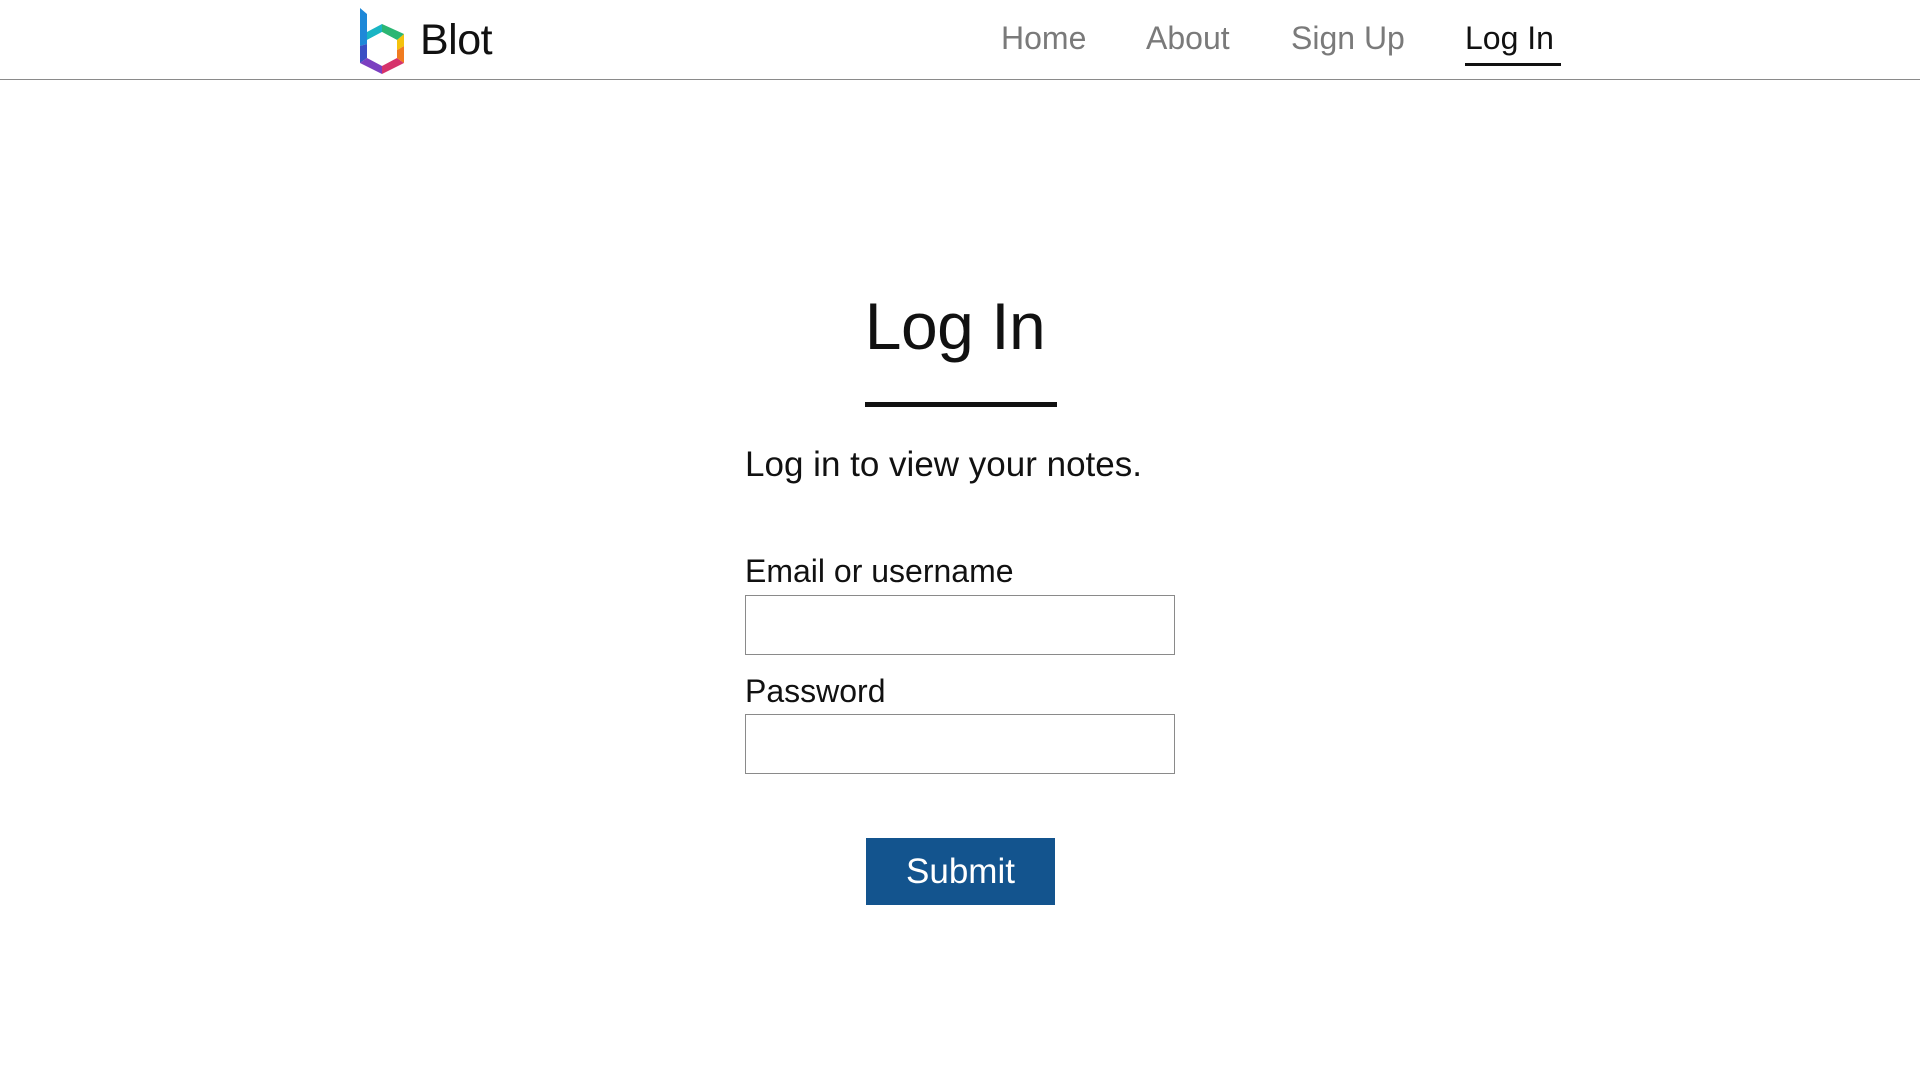 The width and height of the screenshot is (1920, 1080). I want to click on nav-signup-link: Sign Up, so click(1348, 38).